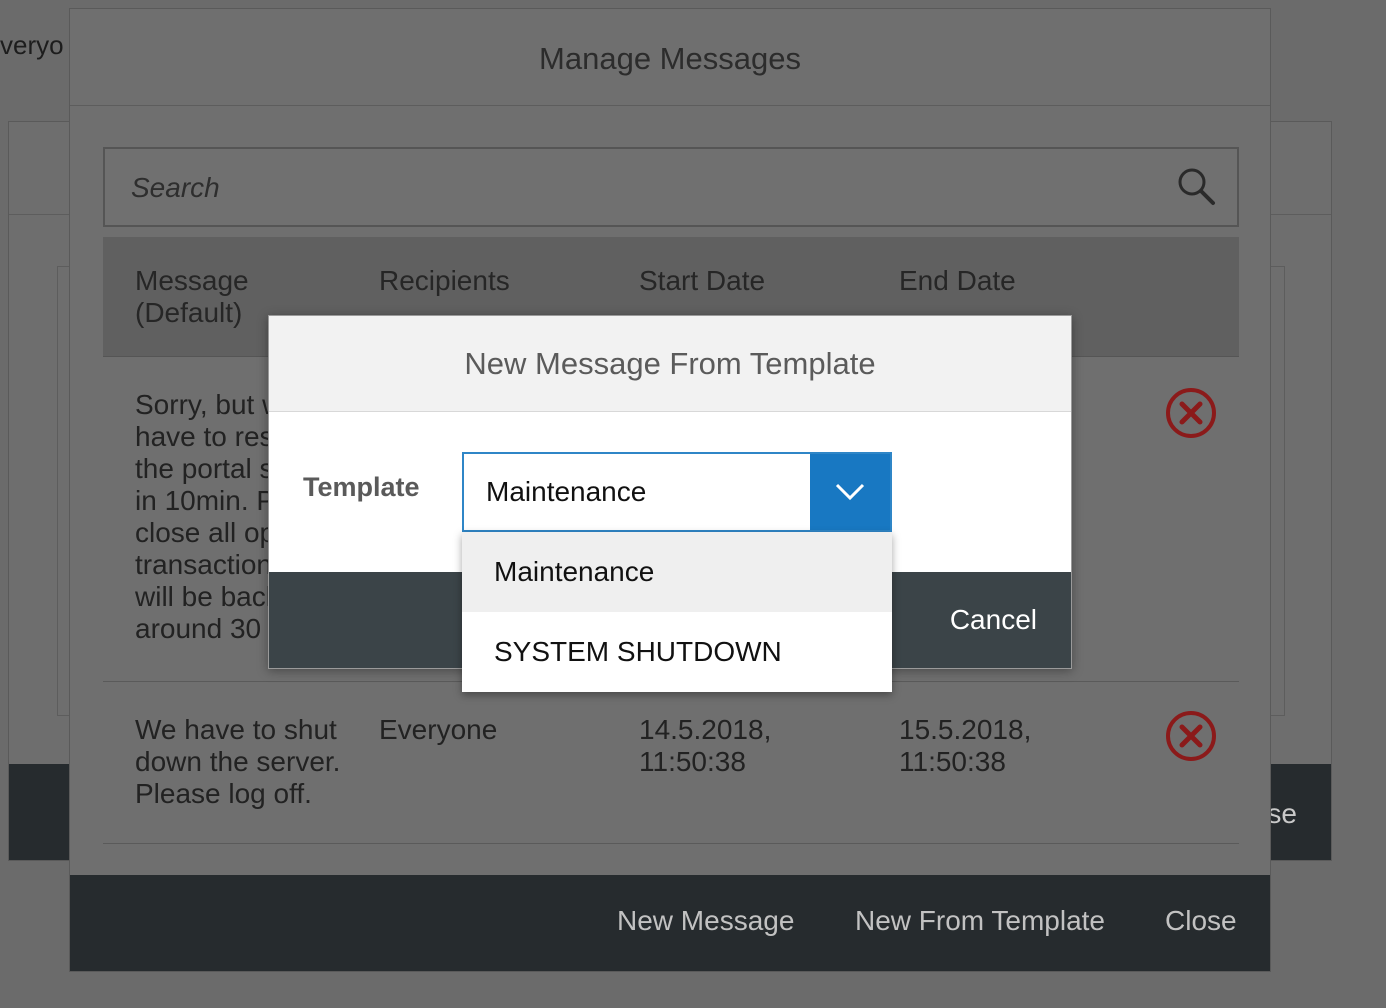  I want to click on column-header-end-date: End Date, so click(957, 281).